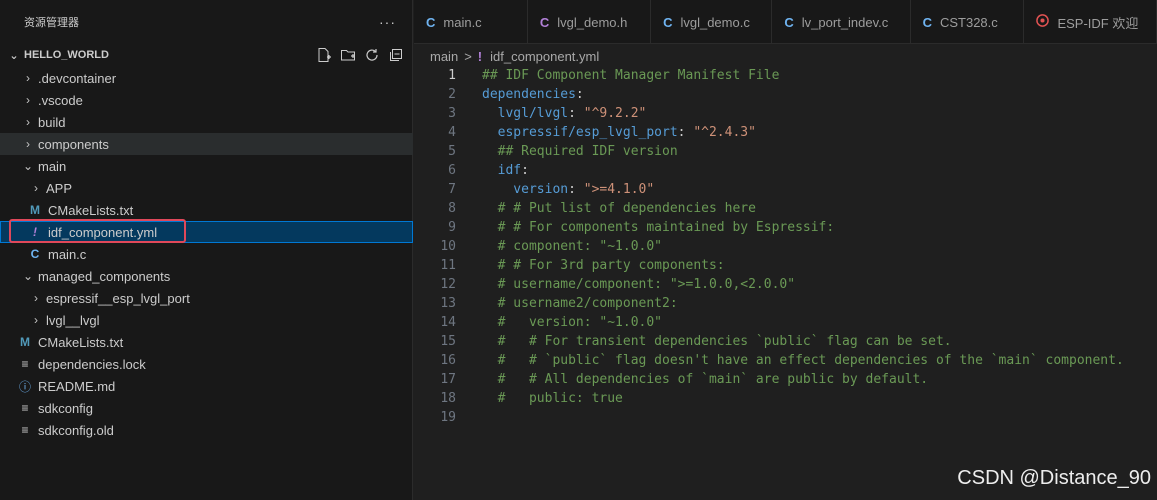 The width and height of the screenshot is (1157, 500). Describe the element at coordinates (206, 276) in the screenshot. I see `tree-item-managed-components: ⌄ managed_components` at that location.